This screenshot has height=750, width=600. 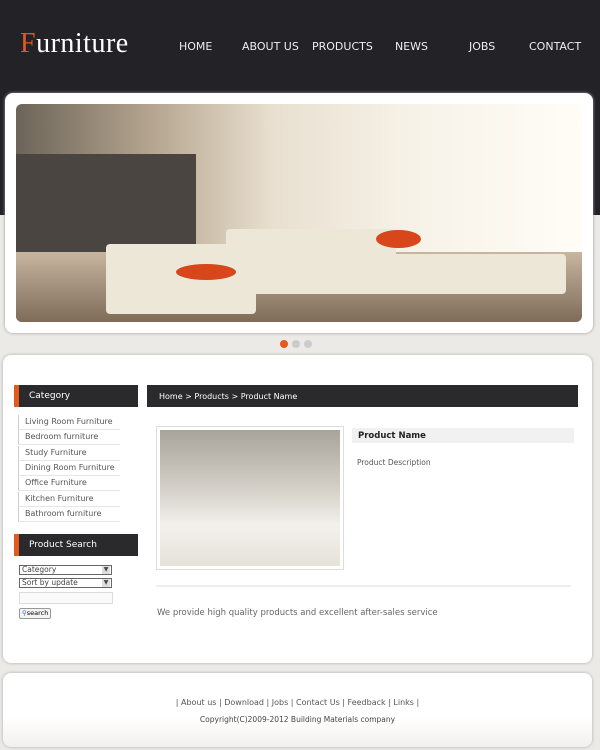 I want to click on category-item: Study Furniture, so click(x=69, y=453).